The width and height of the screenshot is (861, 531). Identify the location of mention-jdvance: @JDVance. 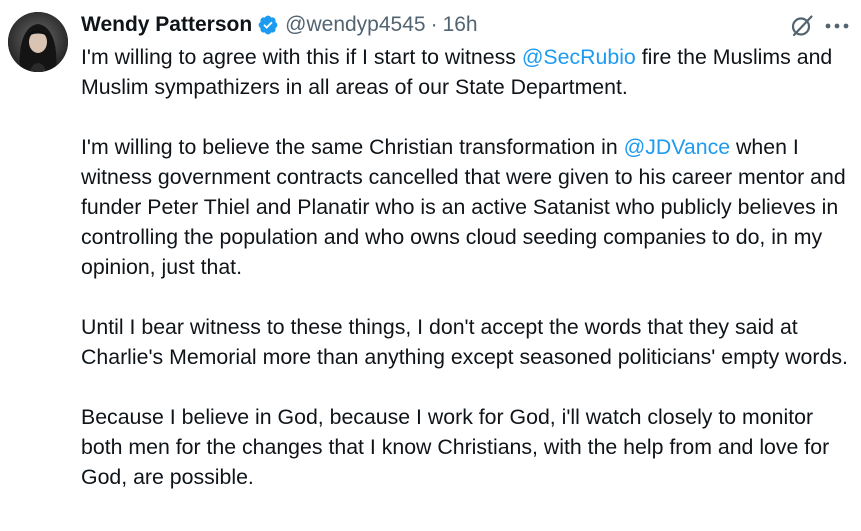
(677, 147).